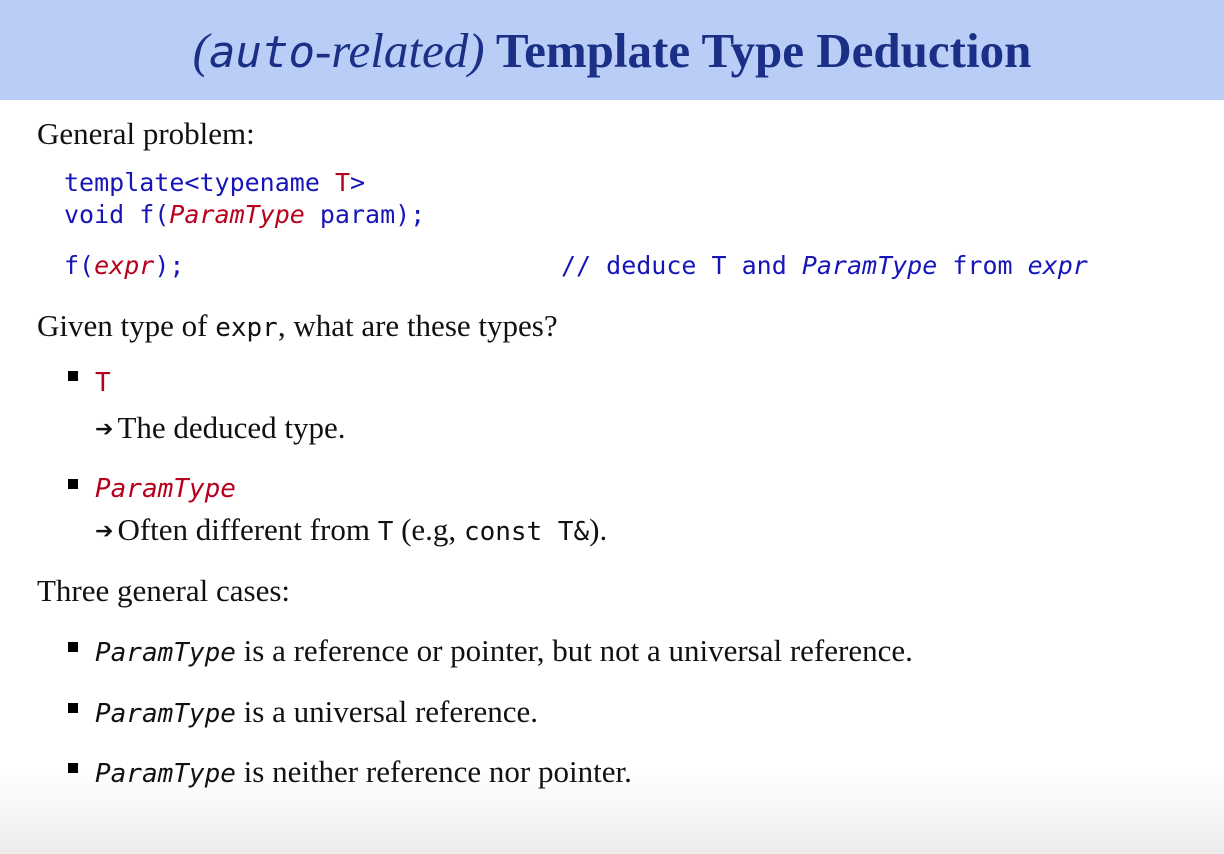  I want to click on comment-from: from, so click(982, 265).